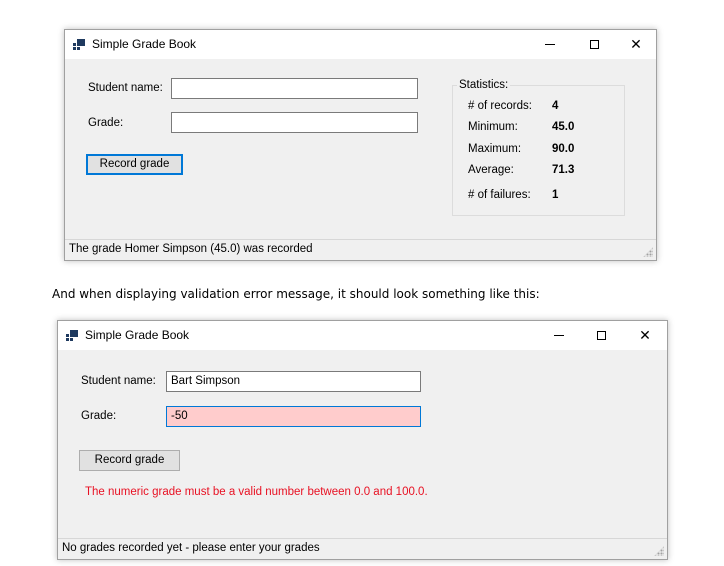  Describe the element at coordinates (563, 149) in the screenshot. I see `maximum-value: 90.0` at that location.